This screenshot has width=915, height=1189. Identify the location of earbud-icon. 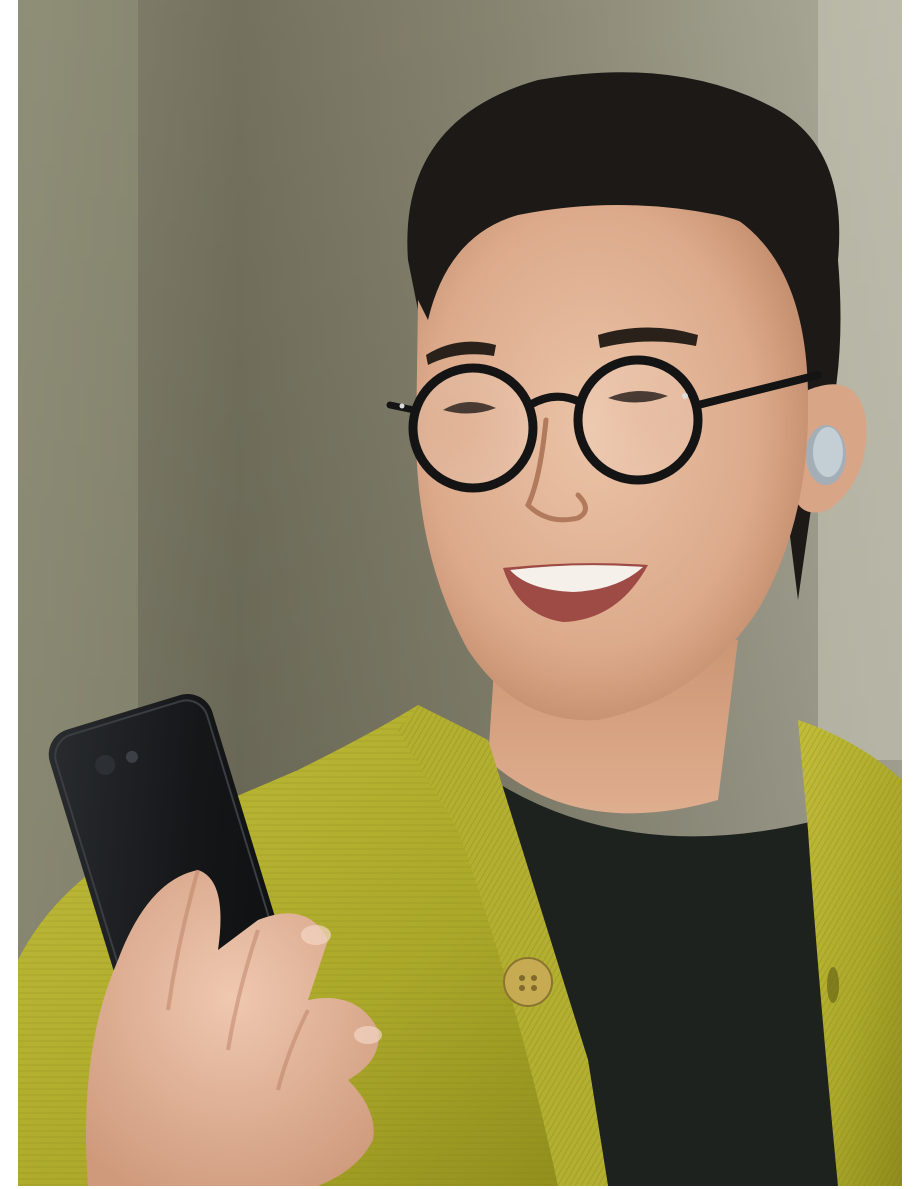
(826, 455).